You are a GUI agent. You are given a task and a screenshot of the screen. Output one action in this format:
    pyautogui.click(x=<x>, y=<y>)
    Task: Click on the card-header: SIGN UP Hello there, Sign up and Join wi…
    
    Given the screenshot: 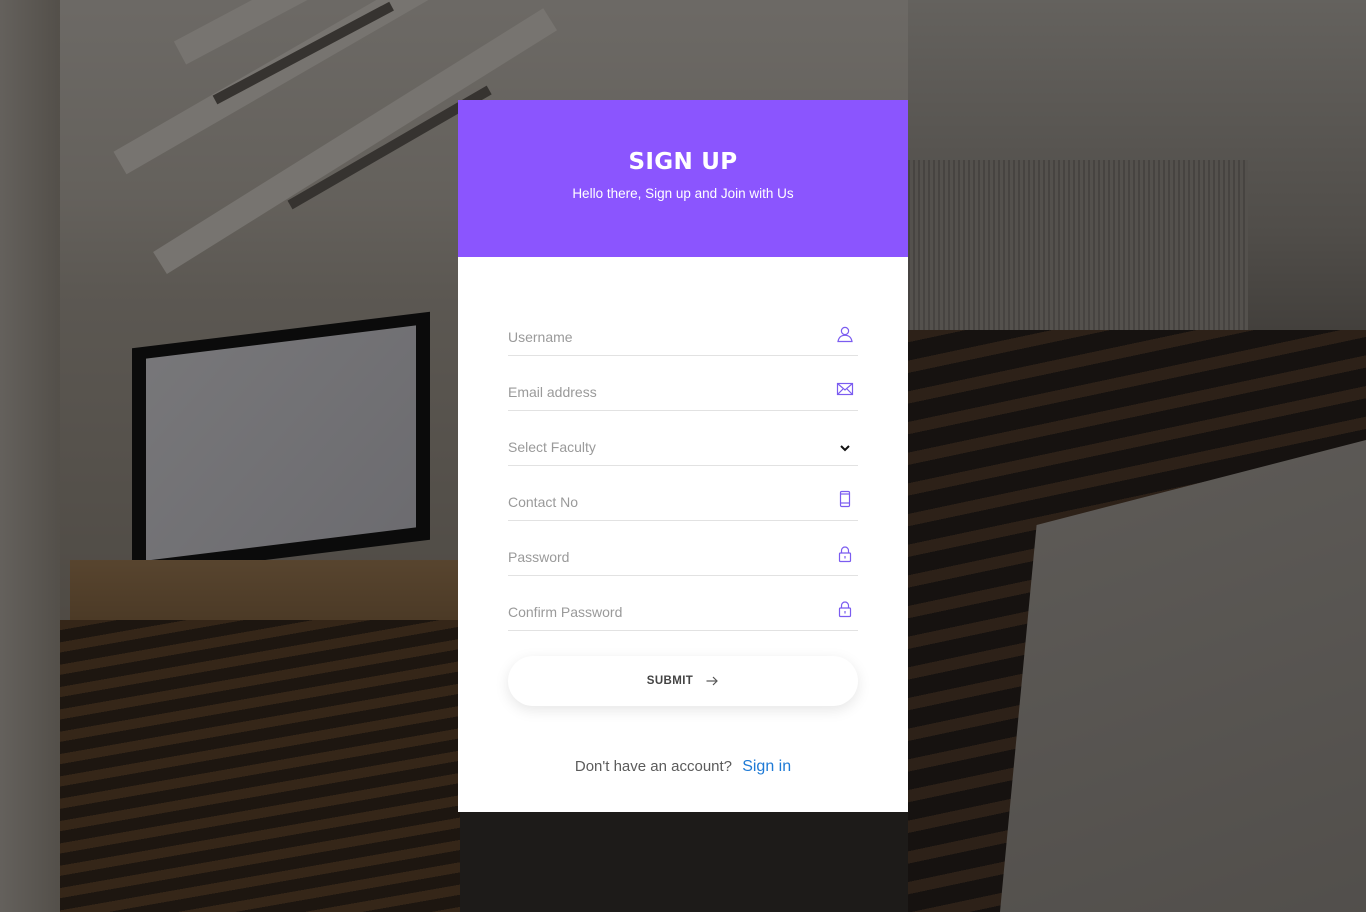 What is the action you would take?
    pyautogui.click(x=683, y=178)
    